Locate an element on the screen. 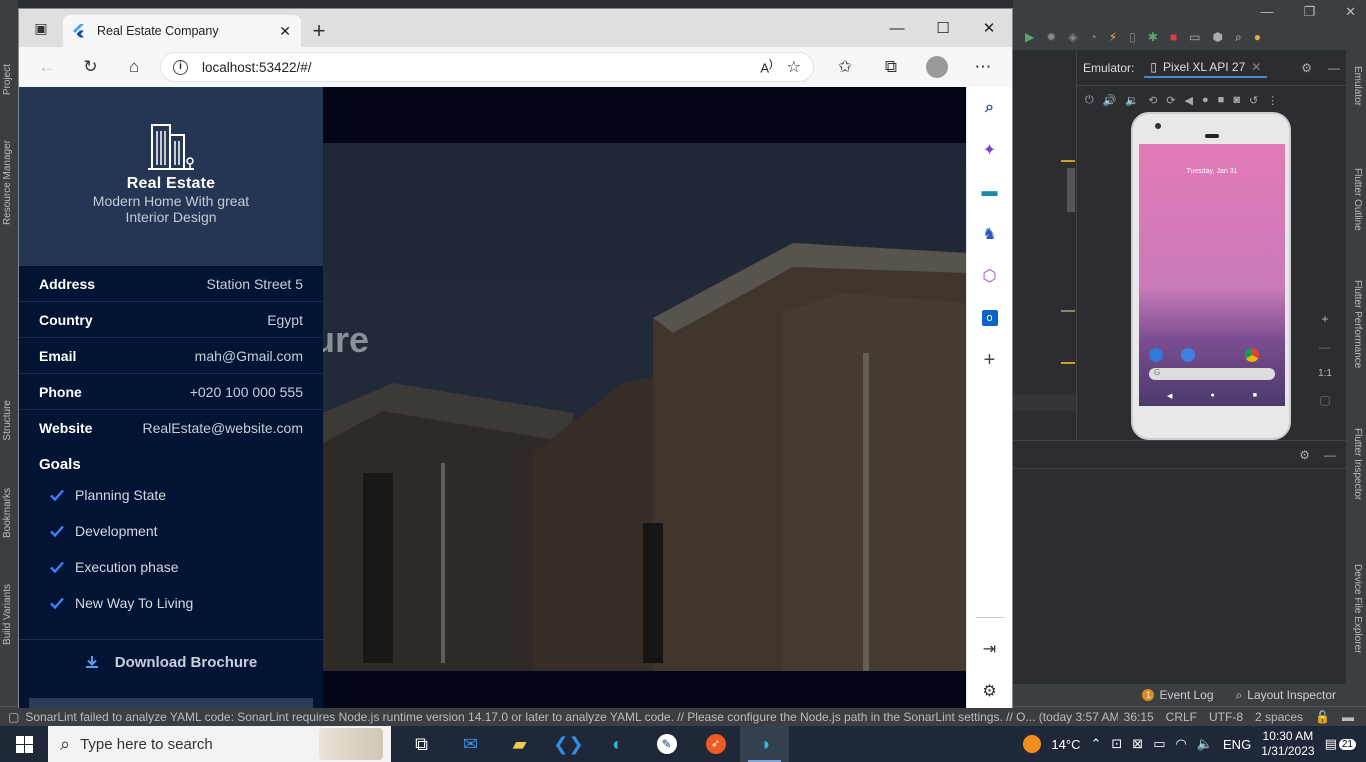  snapshot-icon: ↺ is located at coordinates (1253, 100).